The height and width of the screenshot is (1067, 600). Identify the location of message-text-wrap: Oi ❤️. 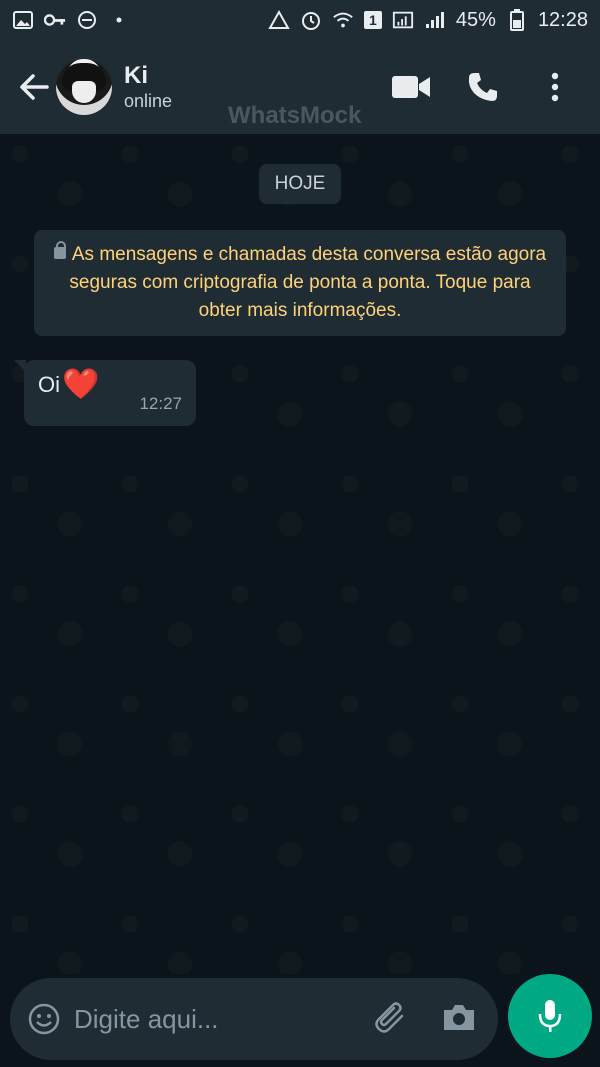
(68, 385).